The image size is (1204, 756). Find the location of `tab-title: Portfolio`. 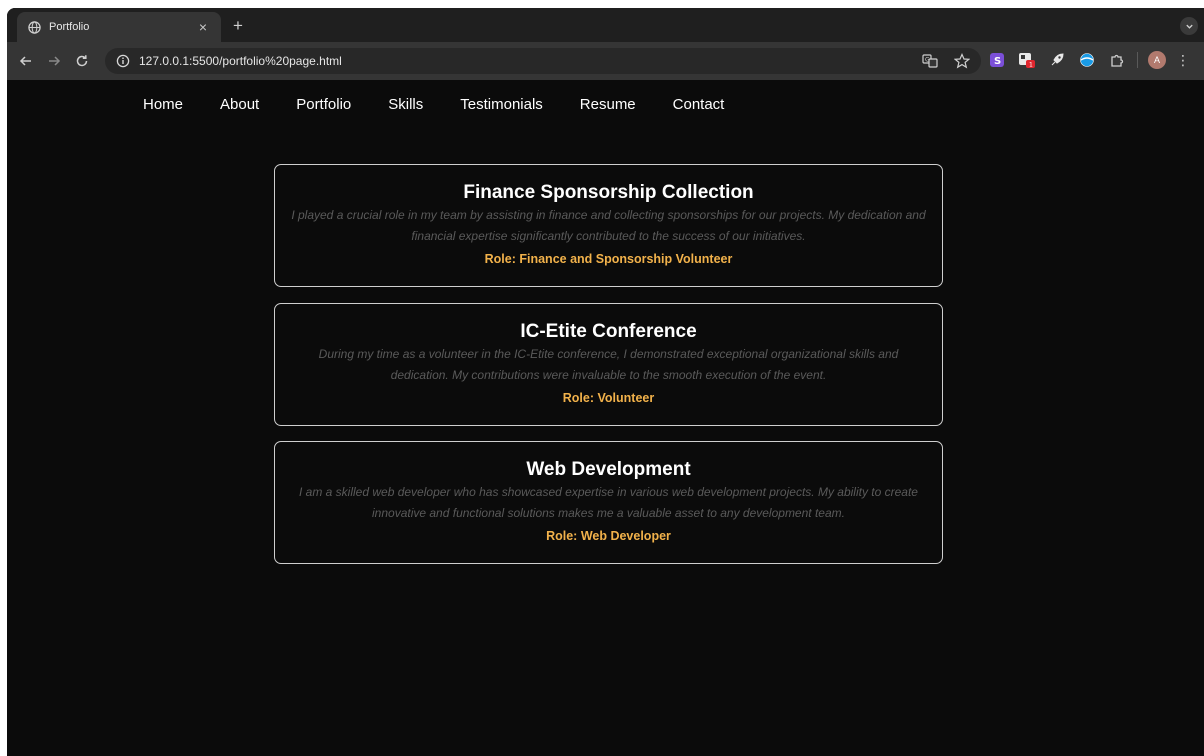

tab-title: Portfolio is located at coordinates (69, 27).